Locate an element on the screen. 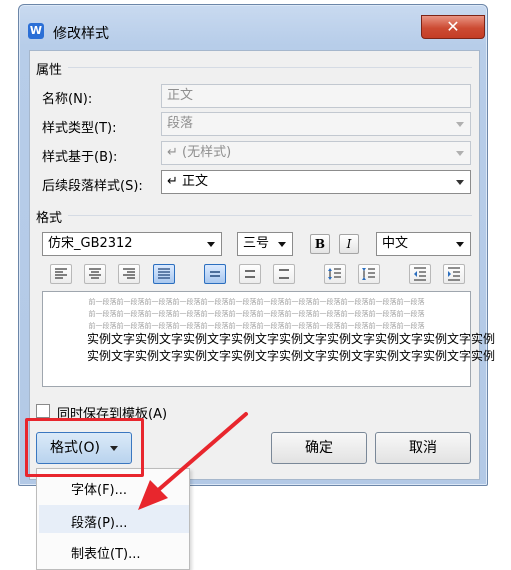 The image size is (511, 570). red-annotation-arrow is located at coordinates (193, 461).